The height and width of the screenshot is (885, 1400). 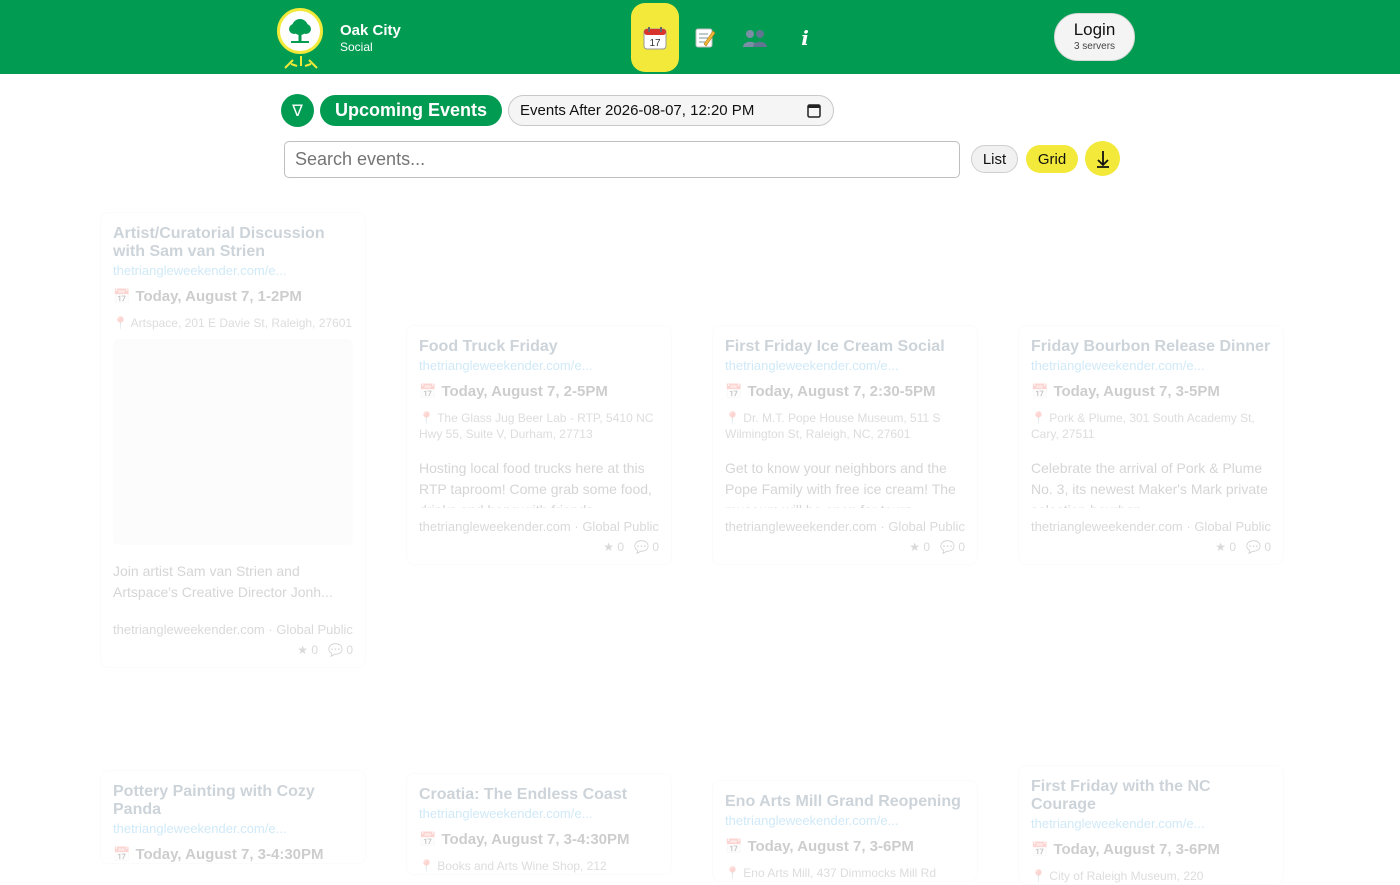 I want to click on login-servers-count: 3 servers, so click(x=1094, y=46).